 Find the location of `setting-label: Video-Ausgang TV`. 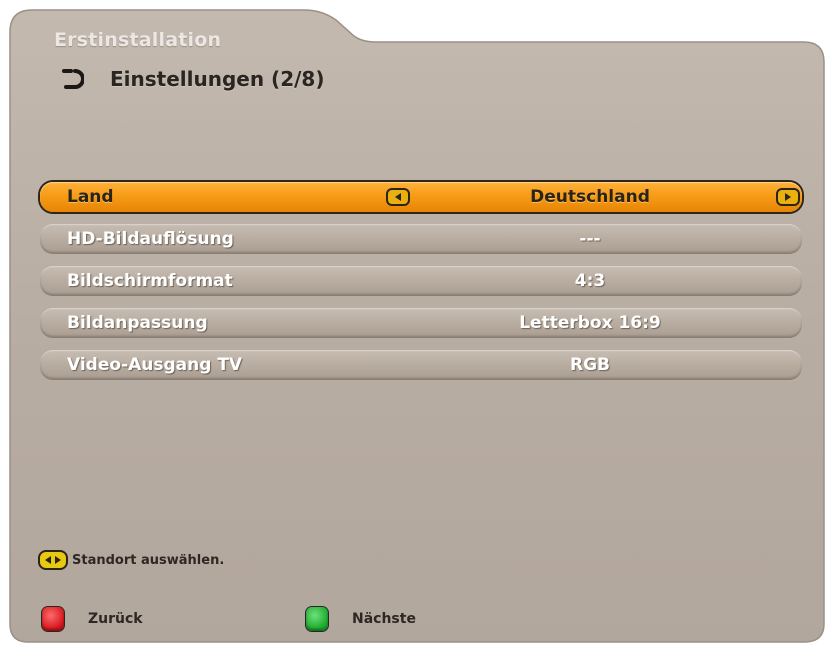

setting-label: Video-Ausgang TV is located at coordinates (155, 365).